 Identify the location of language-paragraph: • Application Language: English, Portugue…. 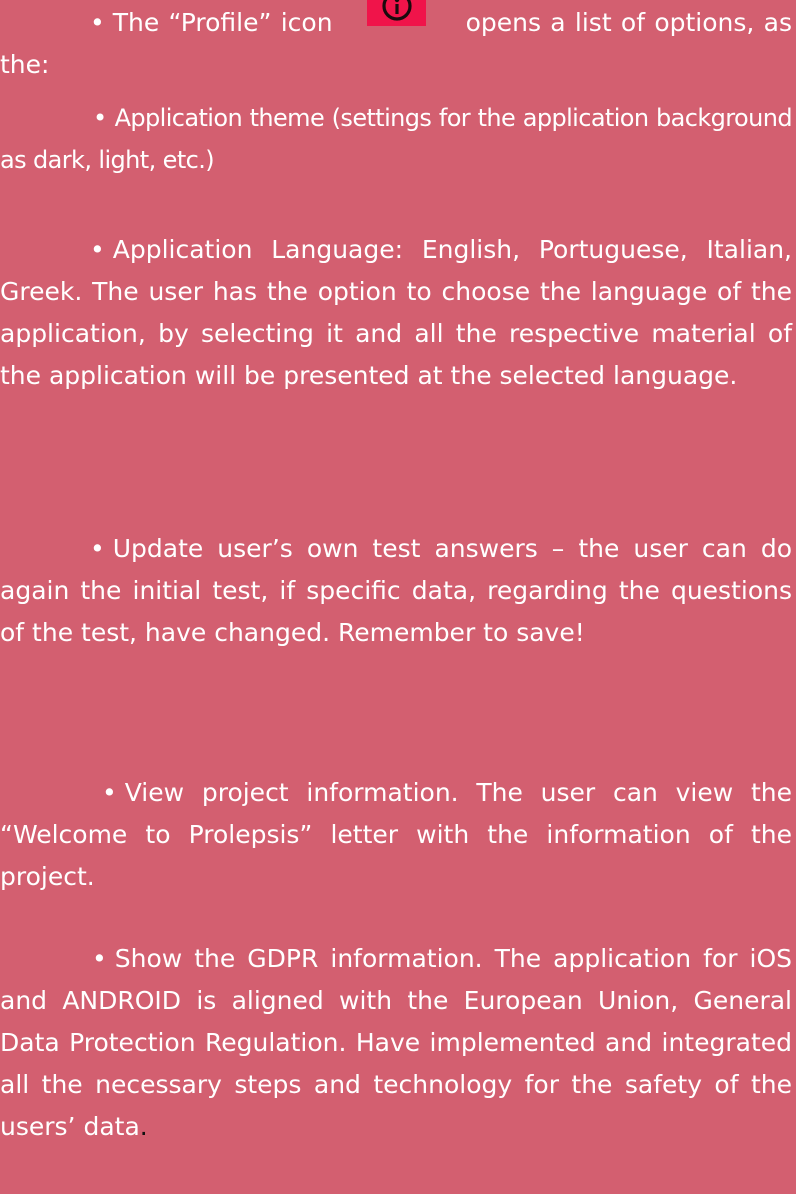
(398, 313).